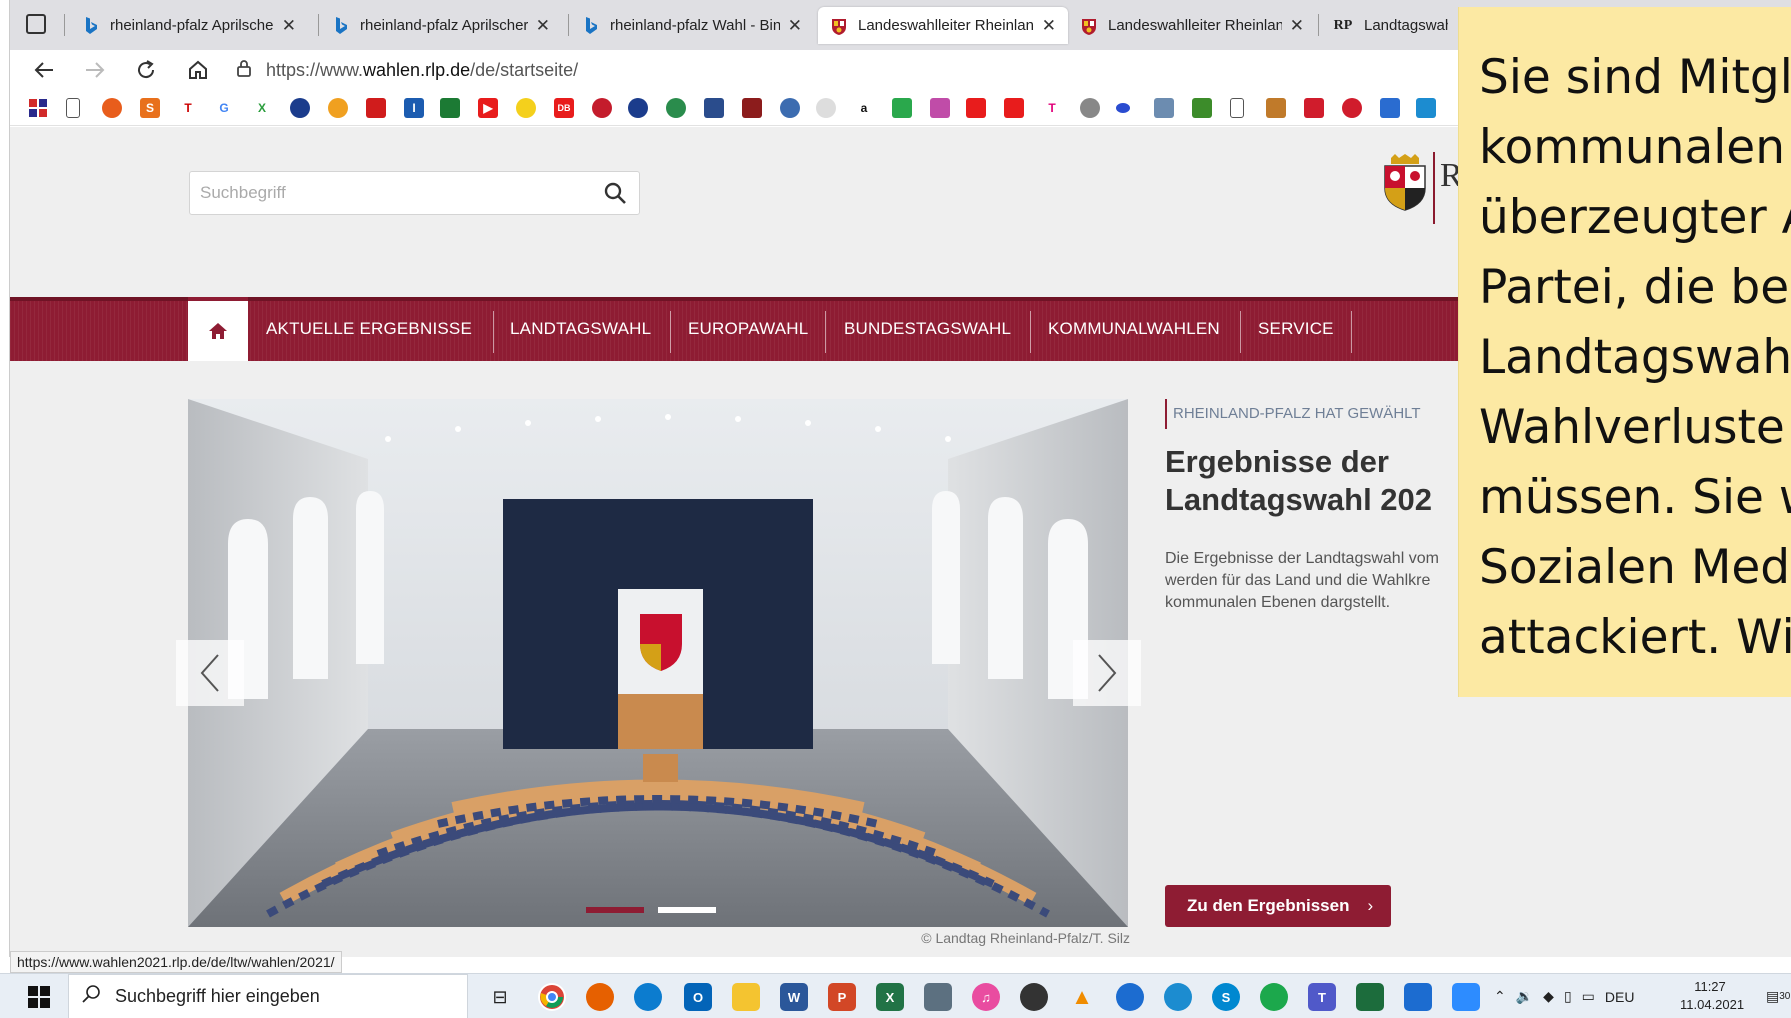 Image resolution: width=1791 pixels, height=1018 pixels. Describe the element at coordinates (890, 997) in the screenshot. I see `excel-icon: X` at that location.